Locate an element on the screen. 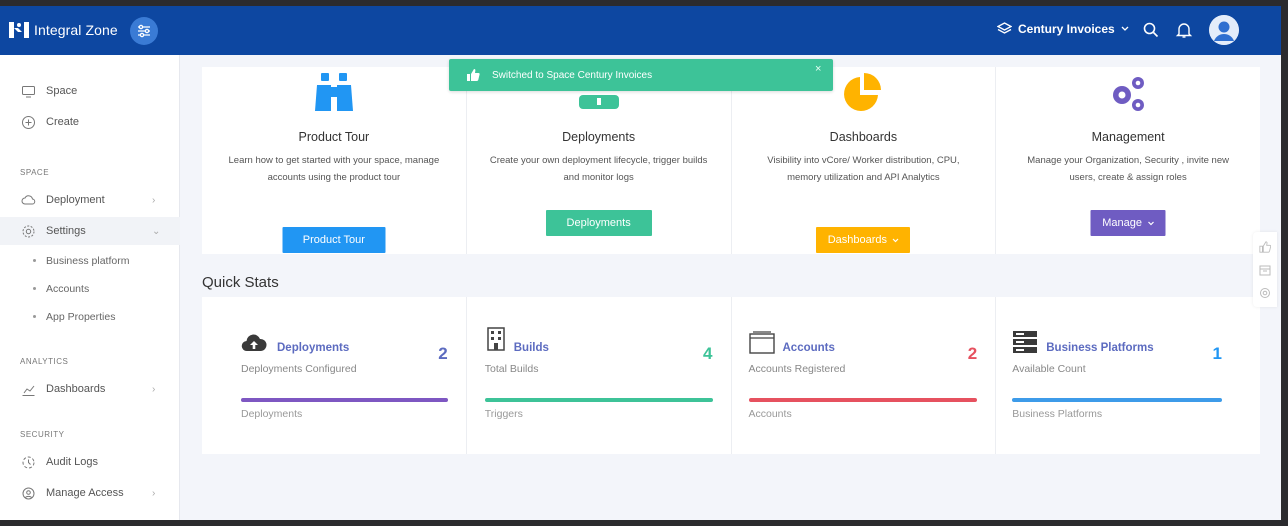 The width and height of the screenshot is (1288, 526). audit-icon is located at coordinates (28, 462).